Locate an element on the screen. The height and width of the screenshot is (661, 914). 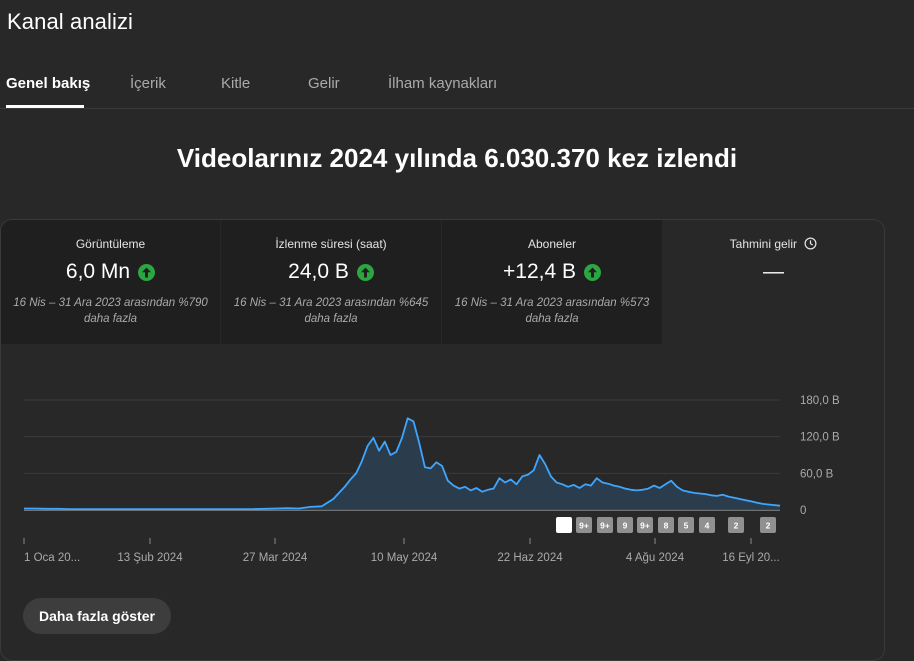
clock-icon is located at coordinates (810, 243).